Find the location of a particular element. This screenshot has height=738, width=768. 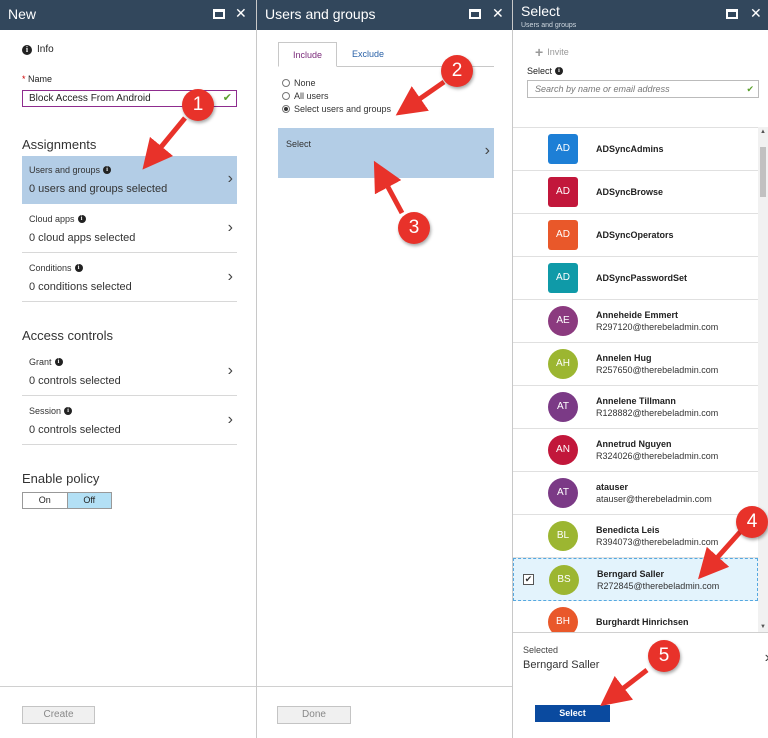

avatar: AT is located at coordinates (563, 493).